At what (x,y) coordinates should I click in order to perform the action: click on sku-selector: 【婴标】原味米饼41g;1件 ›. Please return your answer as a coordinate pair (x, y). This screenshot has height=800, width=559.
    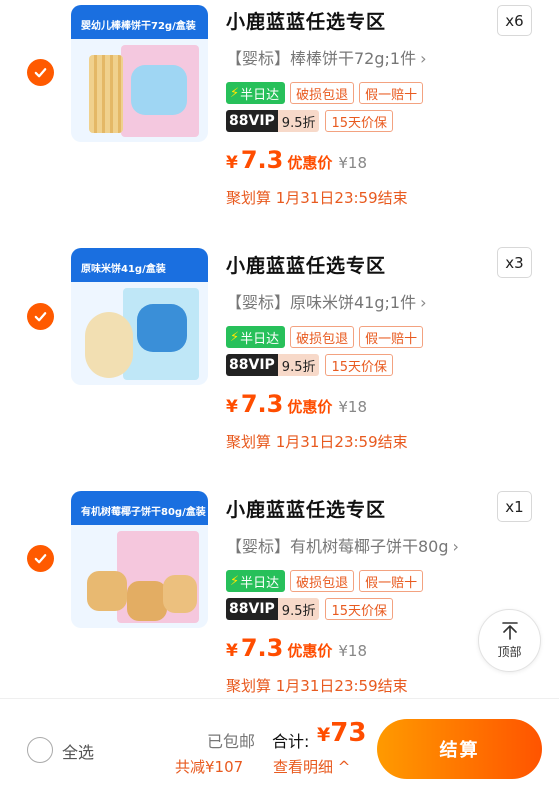
    Looking at the image, I should click on (326, 301).